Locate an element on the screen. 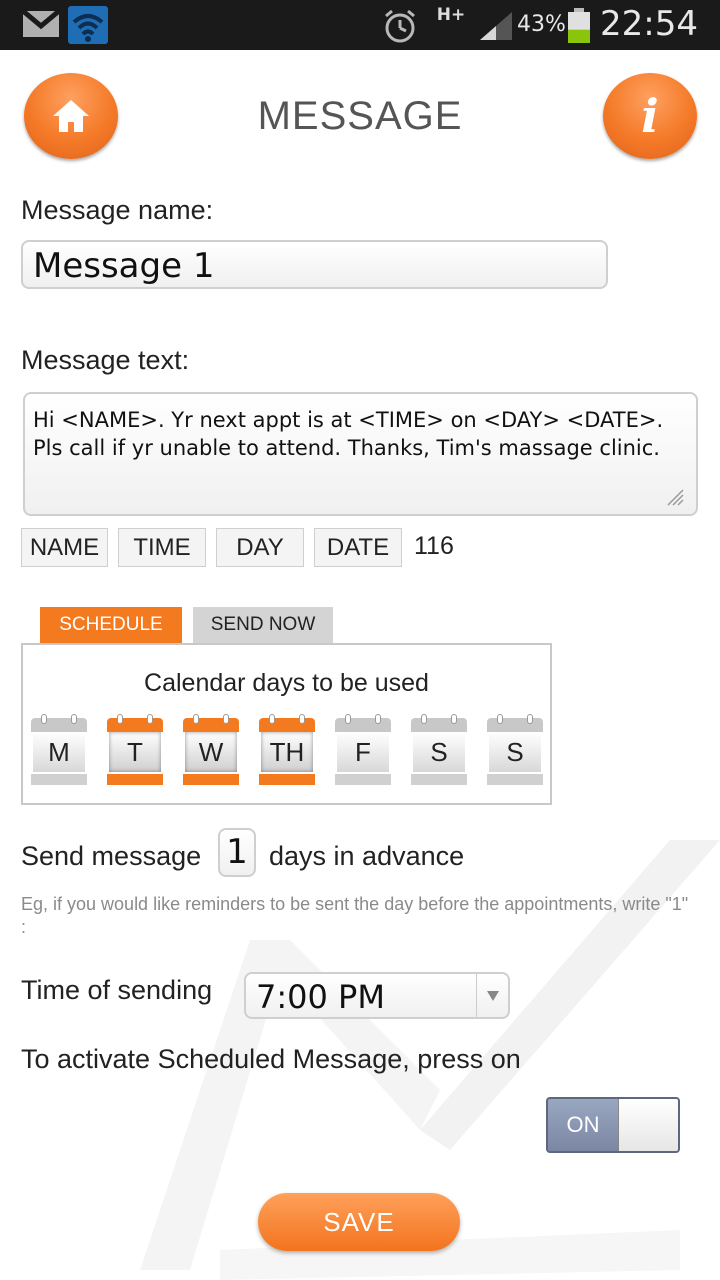  home-icon is located at coordinates (71, 116).